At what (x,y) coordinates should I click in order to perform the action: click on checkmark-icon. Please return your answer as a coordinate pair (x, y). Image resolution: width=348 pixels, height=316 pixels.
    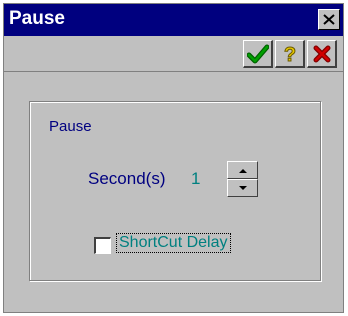
    Looking at the image, I should click on (257, 53).